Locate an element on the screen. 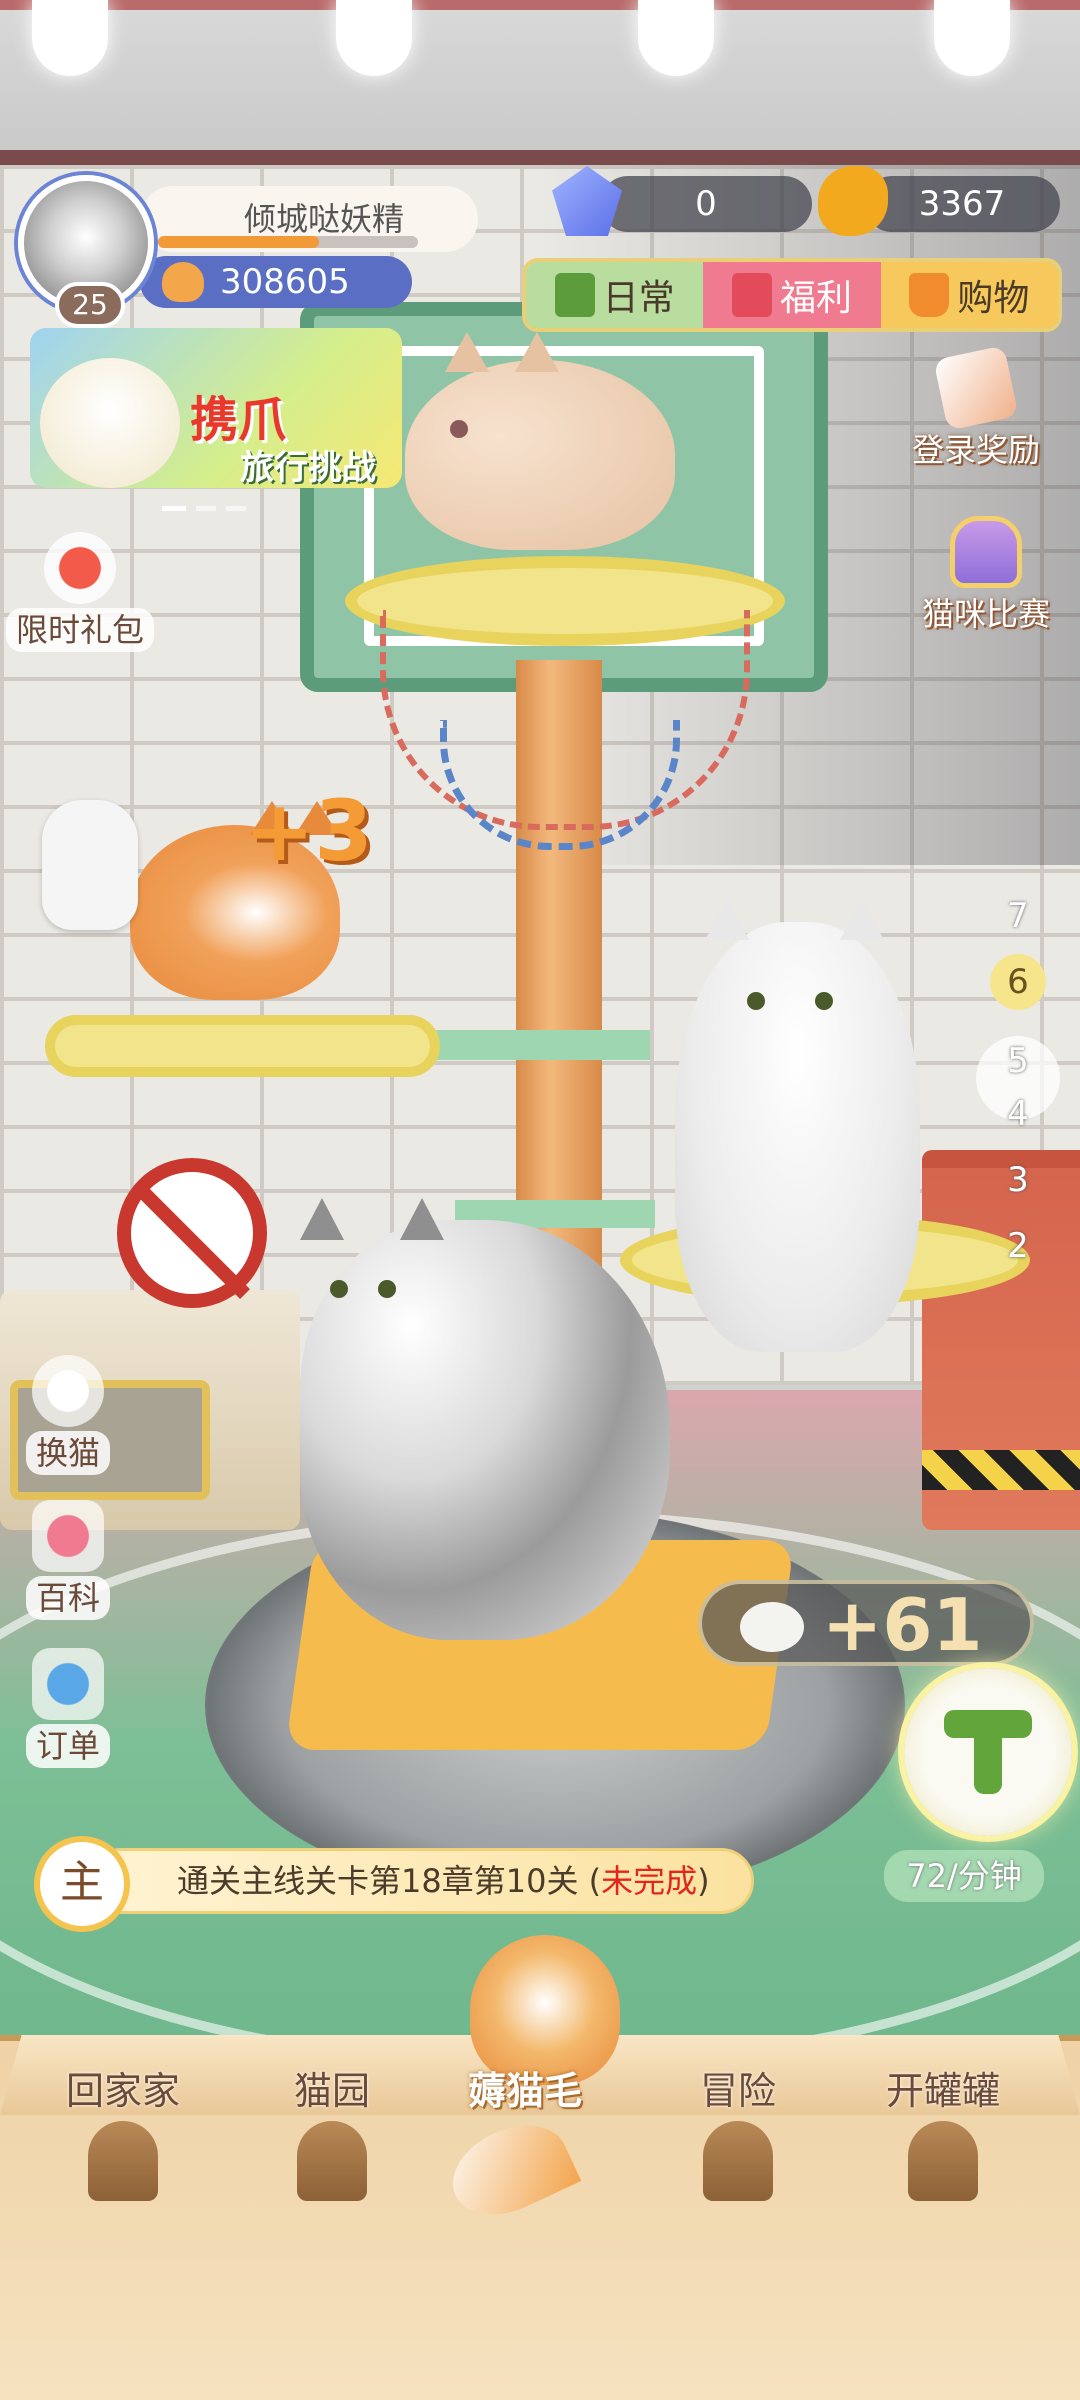 Image resolution: width=1080 pixels, height=2400 pixels. nav-adventure: 冒险 is located at coordinates (738, 2130).